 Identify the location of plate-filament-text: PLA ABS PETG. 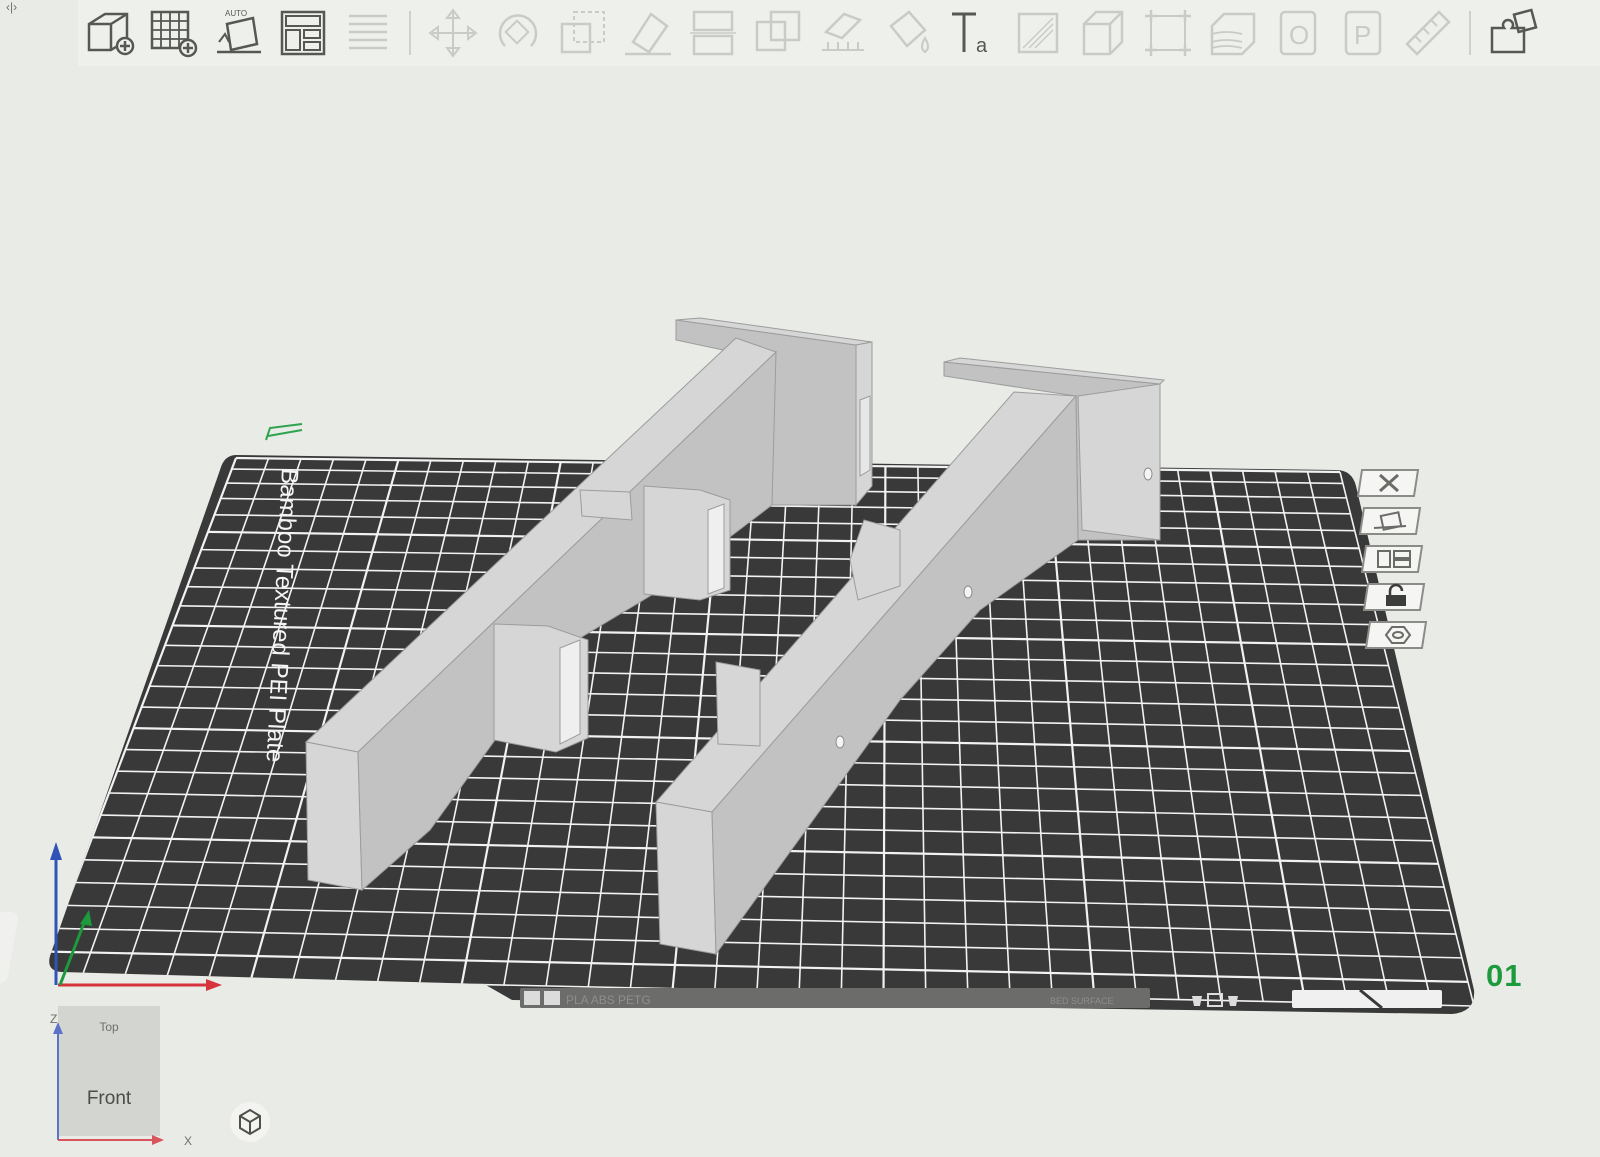
(608, 1000).